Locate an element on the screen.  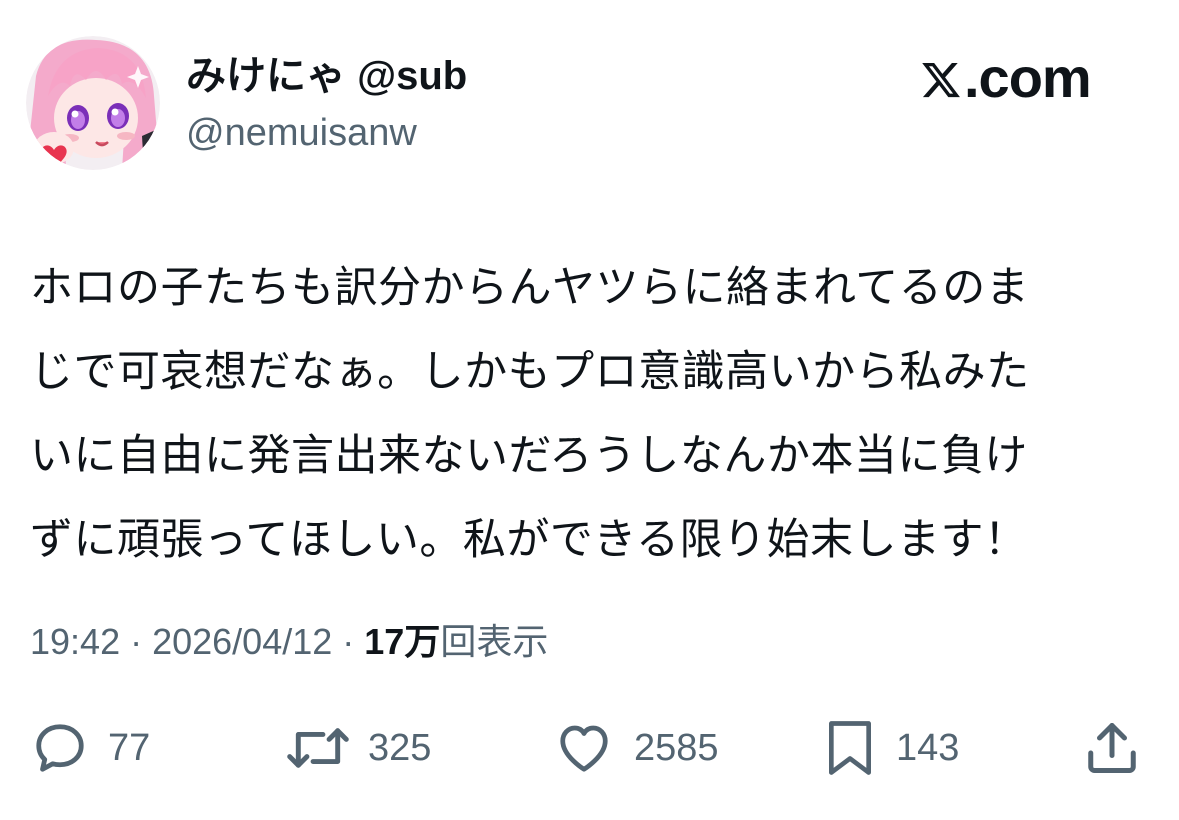
repost-count: 325 is located at coordinates (400, 747).